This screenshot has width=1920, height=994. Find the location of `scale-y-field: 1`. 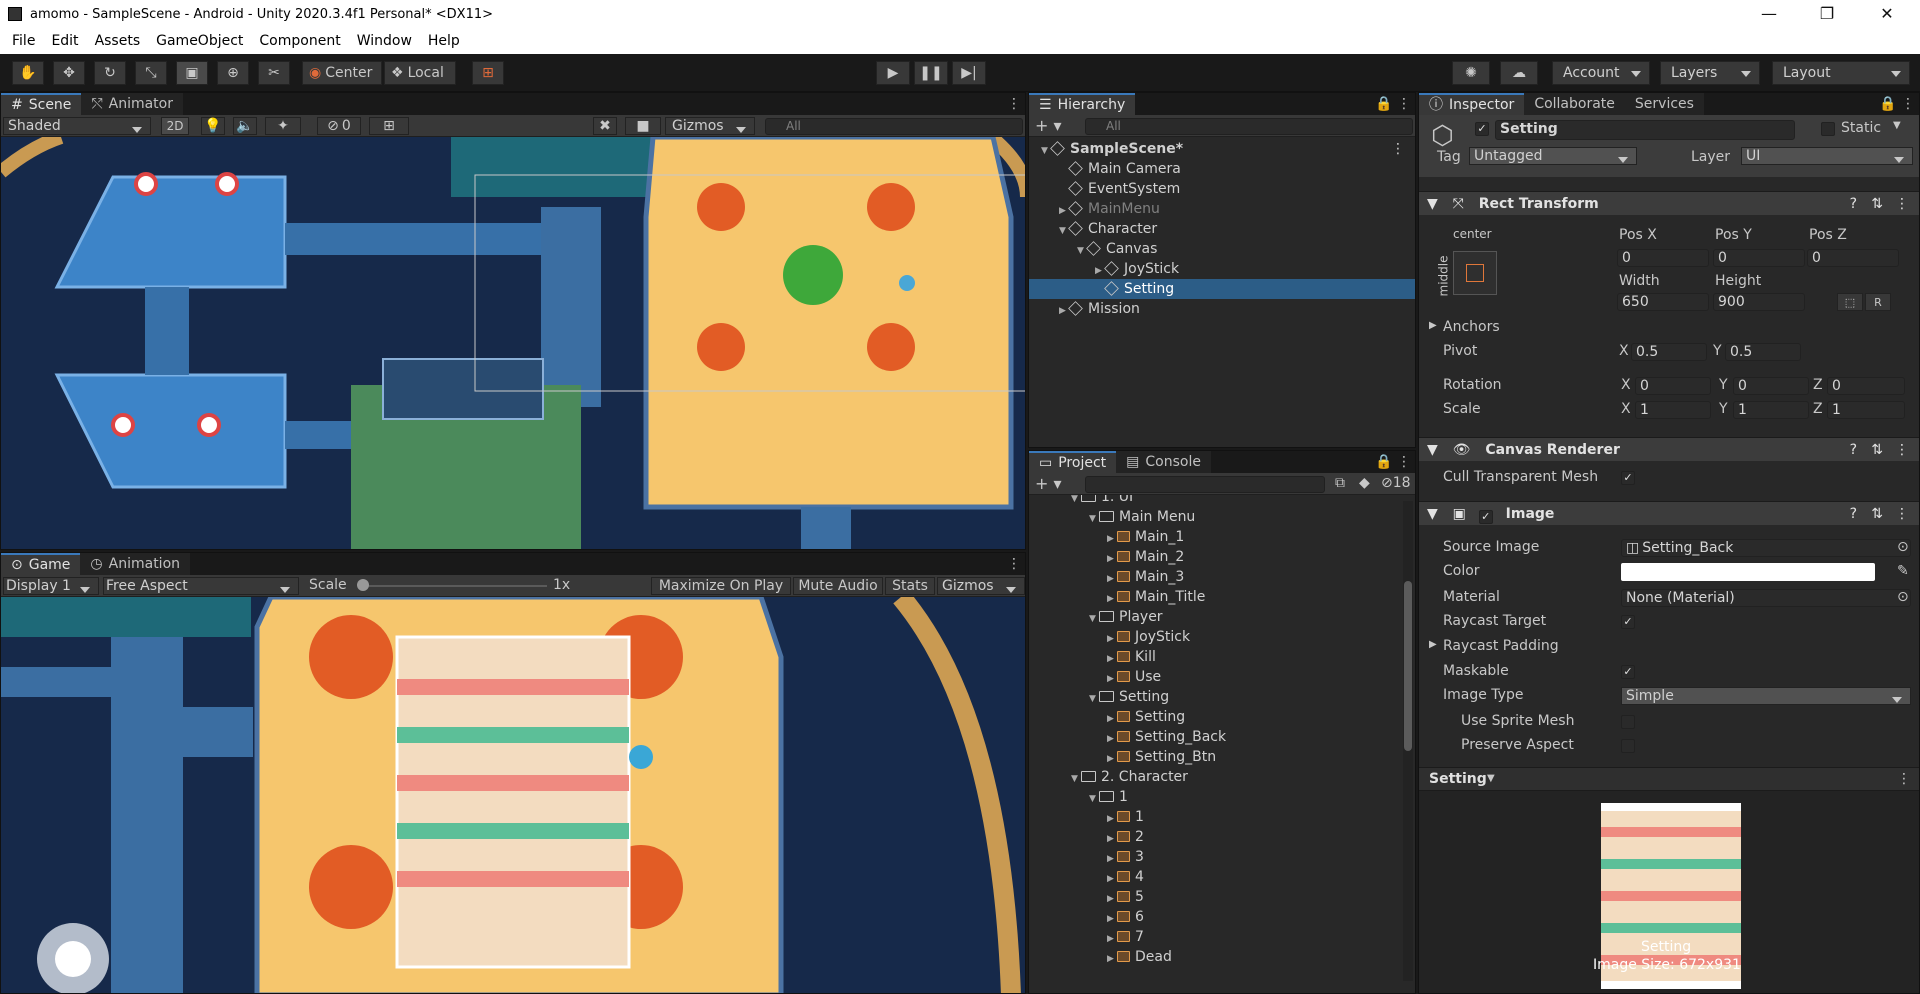

scale-y-field: 1 is located at coordinates (1771, 410).